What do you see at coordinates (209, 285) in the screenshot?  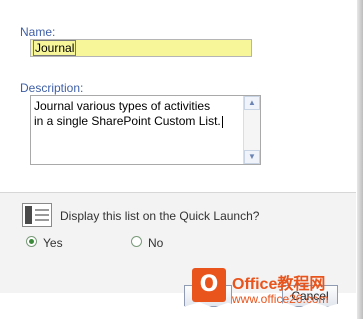 I see `office-logo-icon: O` at bounding box center [209, 285].